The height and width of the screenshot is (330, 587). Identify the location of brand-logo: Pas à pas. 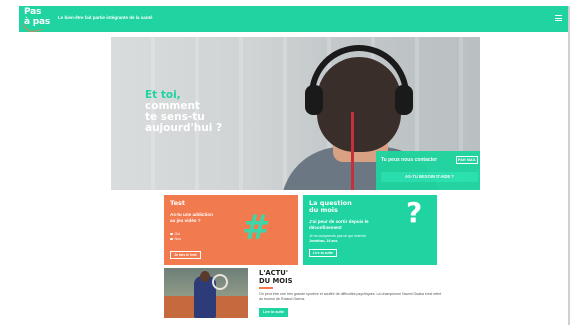
(38, 20).